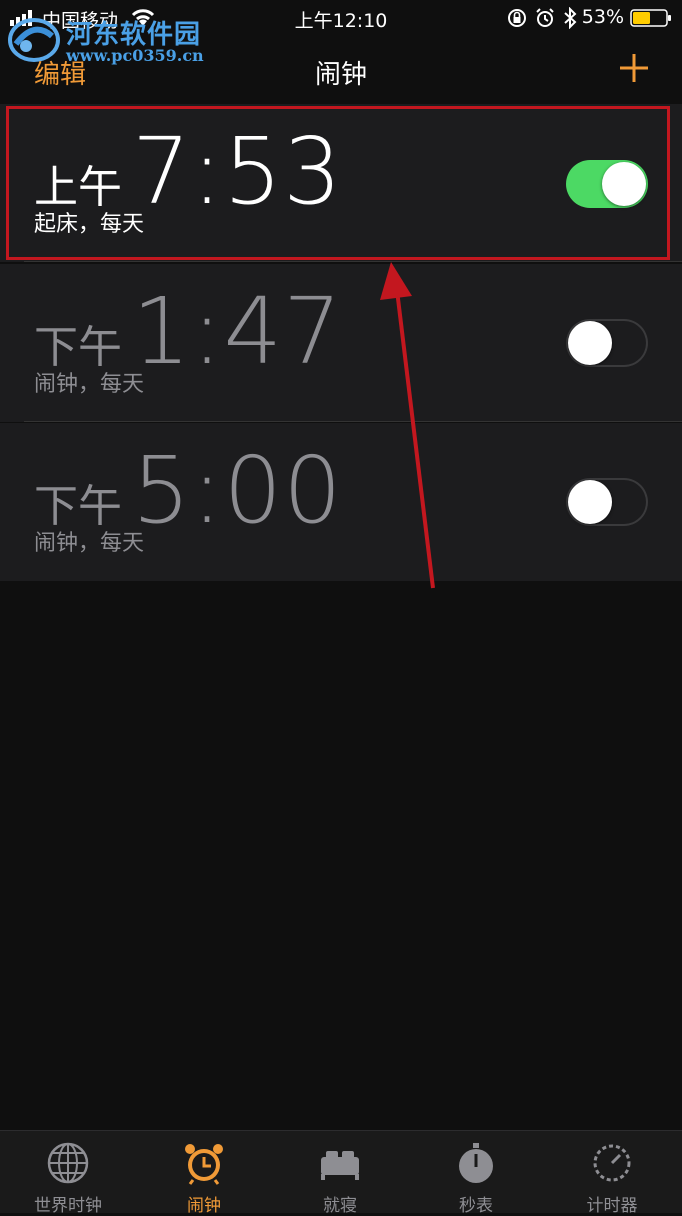 The width and height of the screenshot is (682, 1216). I want to click on tab-label: 闹钟, so click(204, 1206).